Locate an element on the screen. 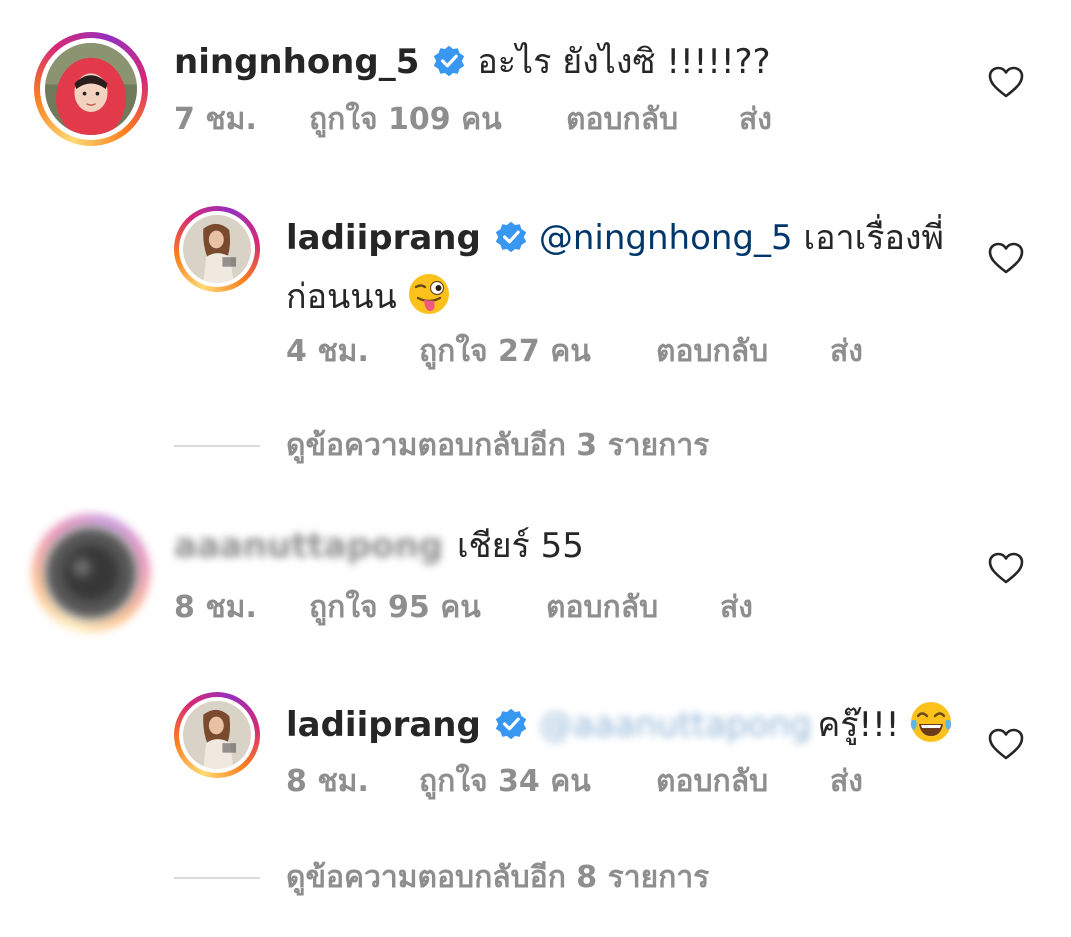 This screenshot has width=1071, height=937. reply-text-continued: ก่อนนน is located at coordinates (341, 297).